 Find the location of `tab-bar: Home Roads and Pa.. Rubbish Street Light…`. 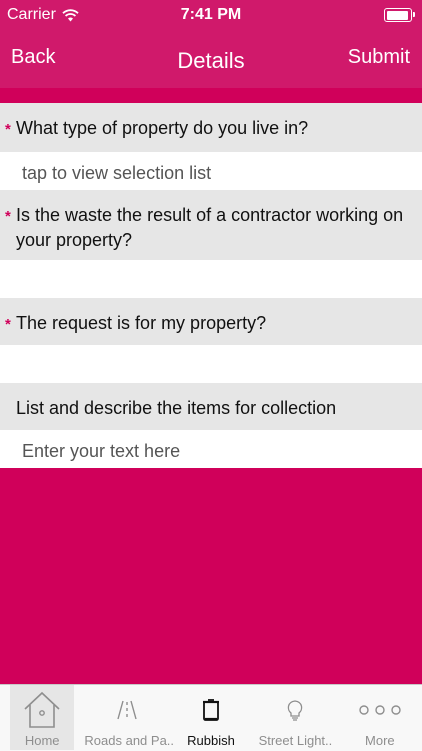

tab-bar: Home Roads and Pa.. Rubbish Street Light… is located at coordinates (211, 717).